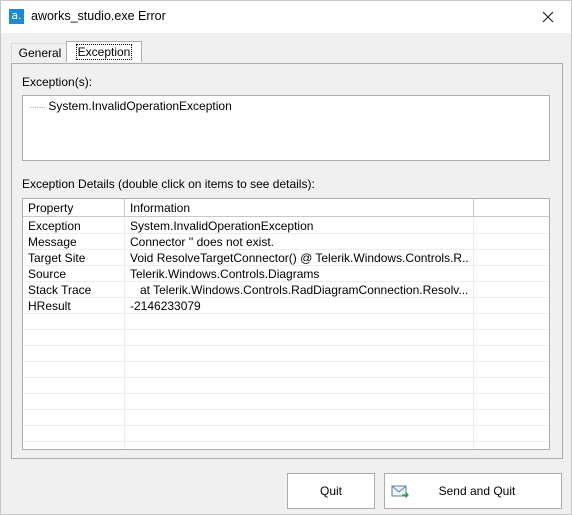  What do you see at coordinates (37, 107) in the screenshot?
I see `tree-connector-icon: ·······` at bounding box center [37, 107].